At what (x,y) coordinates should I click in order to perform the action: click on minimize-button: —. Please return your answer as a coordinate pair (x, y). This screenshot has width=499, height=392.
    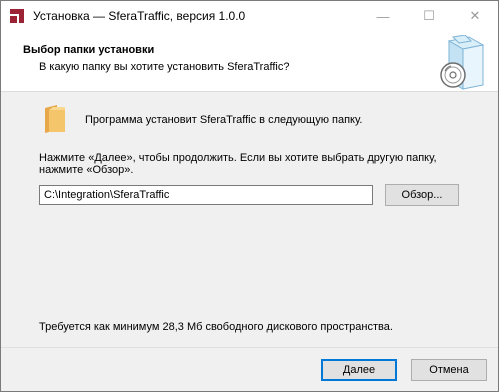
    Looking at the image, I should click on (383, 16).